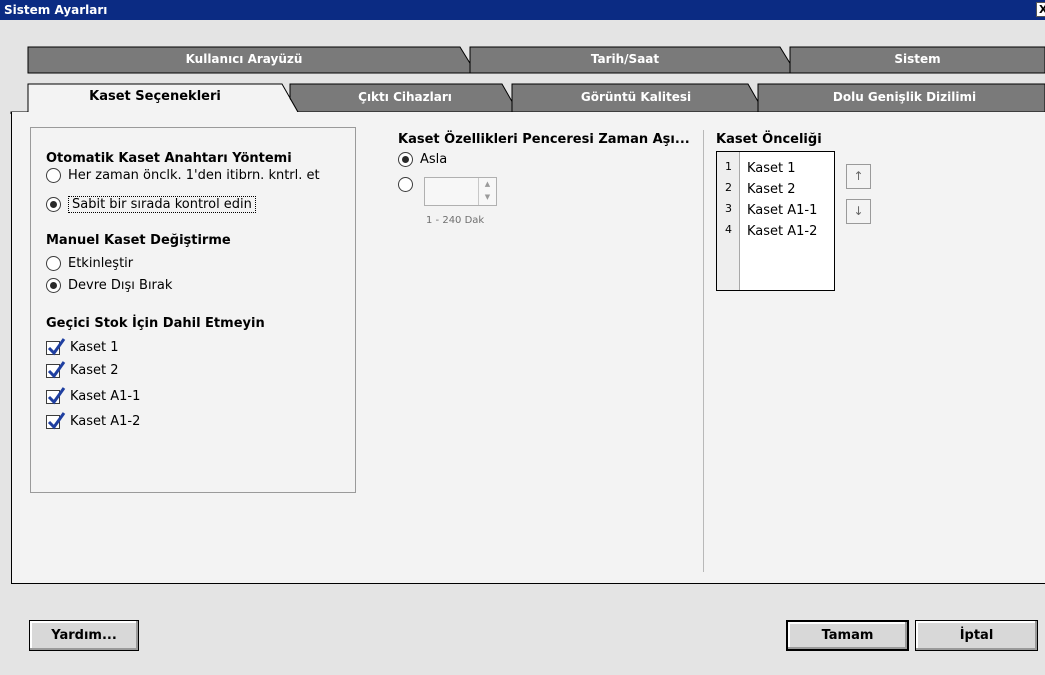 The width and height of the screenshot is (1045, 675). Describe the element at coordinates (120, 285) in the screenshot. I see `radio-label: Devre Dışı Bırak` at that location.